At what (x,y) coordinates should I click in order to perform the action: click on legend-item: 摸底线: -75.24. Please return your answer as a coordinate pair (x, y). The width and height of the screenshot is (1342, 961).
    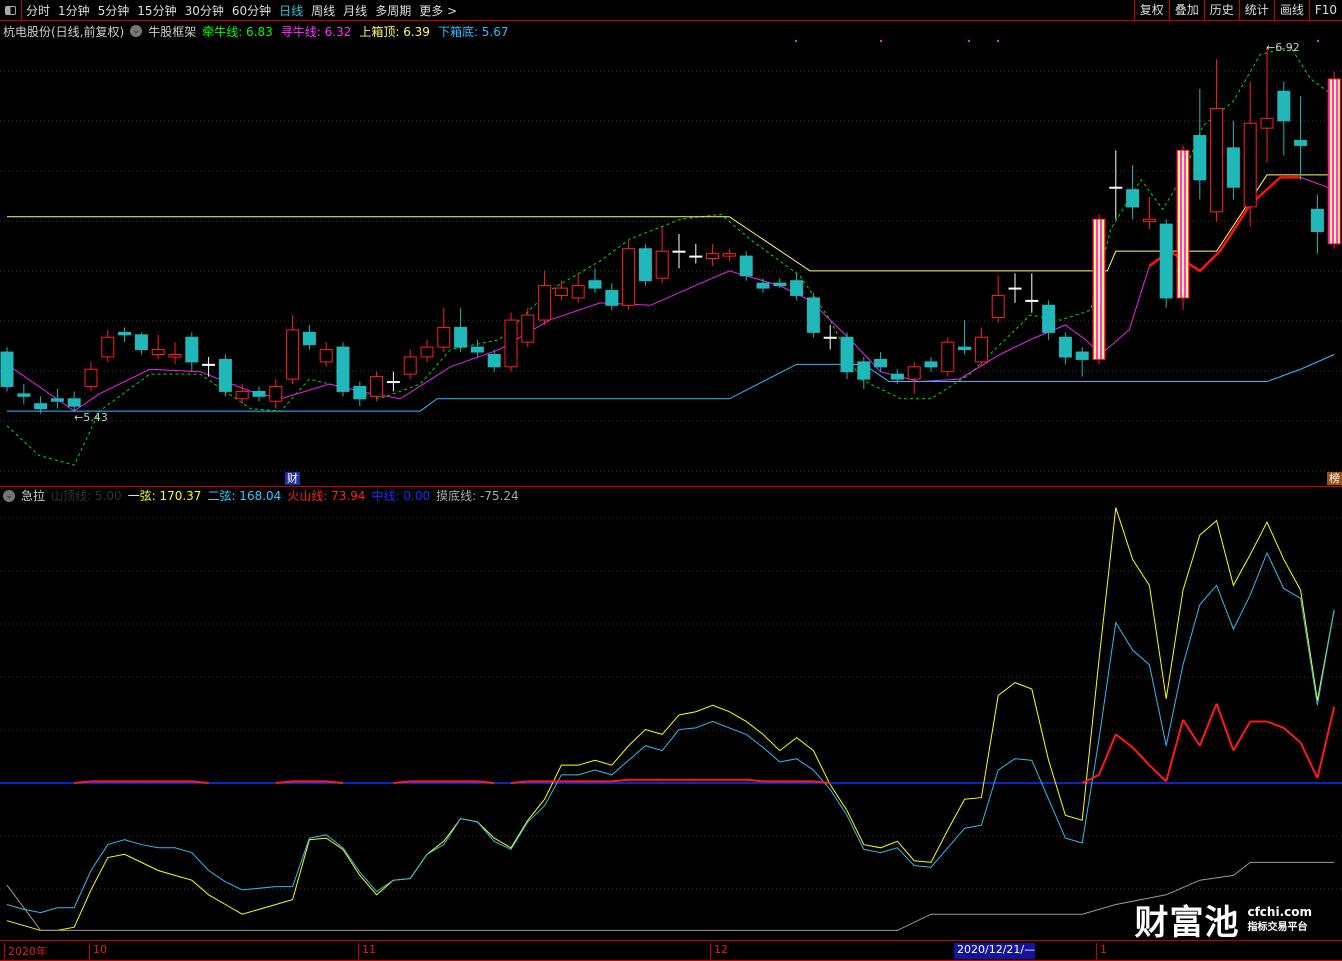
    Looking at the image, I should click on (477, 496).